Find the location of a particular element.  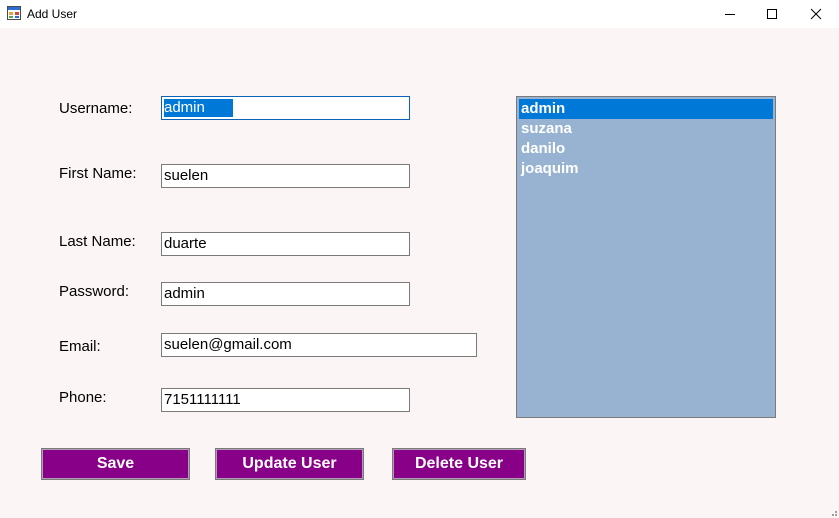

username-value: admin is located at coordinates (198, 108).